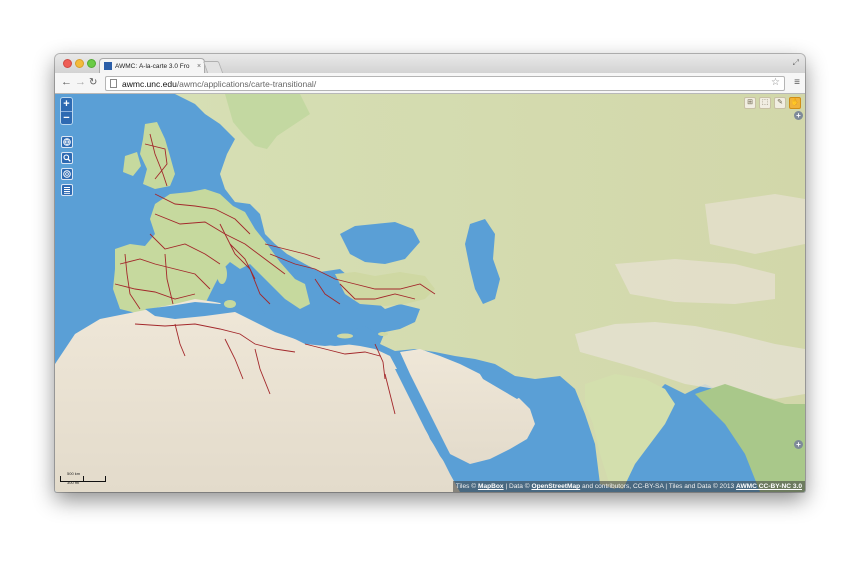 The height and width of the screenshot is (566, 860). What do you see at coordinates (772, 103) in the screenshot?
I see `layer-toolbar: ⊞ ⬚ ✎ ✋` at bounding box center [772, 103].